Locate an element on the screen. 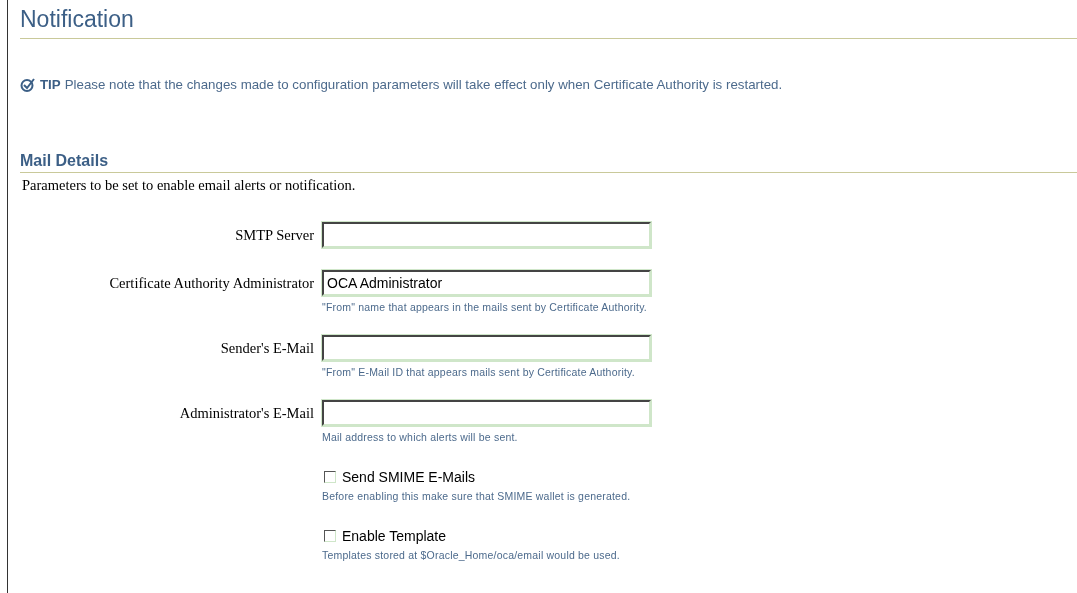 The width and height of the screenshot is (1077, 593). check-icon is located at coordinates (28, 84).